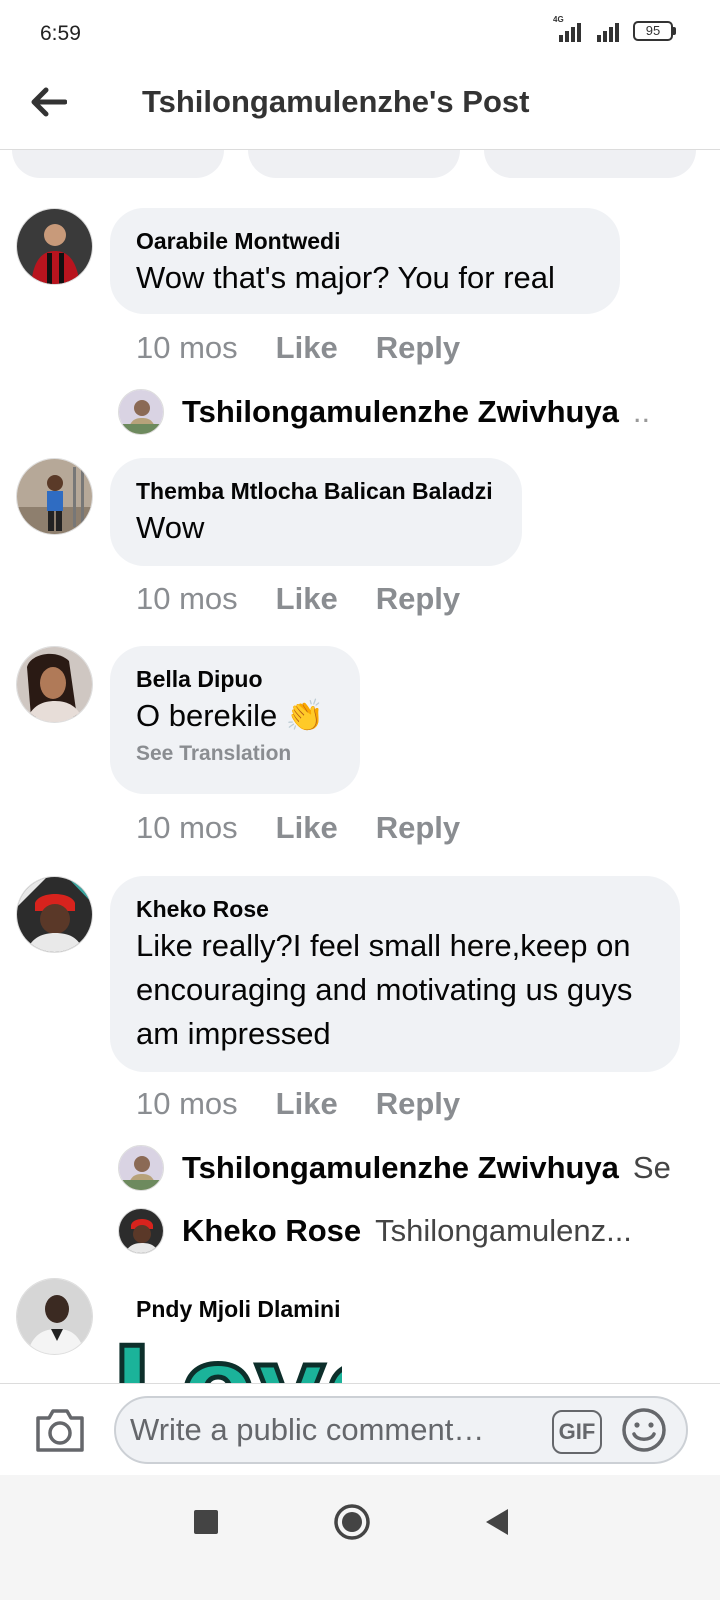 The width and height of the screenshot is (720, 1600). I want to click on see-translation-link: See Translation, so click(235, 754).